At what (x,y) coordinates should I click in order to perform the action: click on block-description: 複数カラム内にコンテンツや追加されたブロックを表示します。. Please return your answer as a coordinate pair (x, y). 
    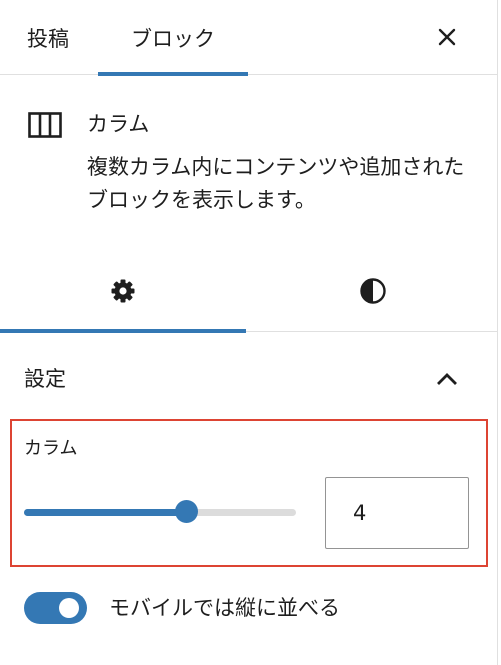
    Looking at the image, I should click on (276, 183).